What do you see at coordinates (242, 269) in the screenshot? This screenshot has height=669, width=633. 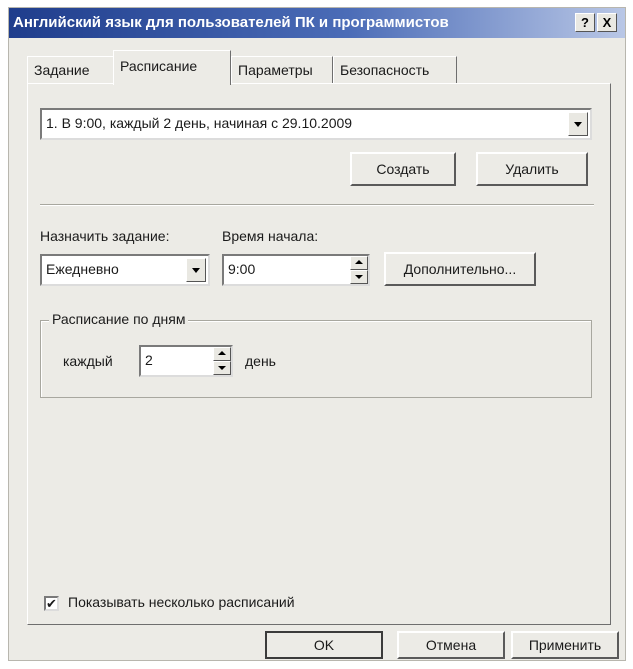 I see `start-time-value: 9:00` at bounding box center [242, 269].